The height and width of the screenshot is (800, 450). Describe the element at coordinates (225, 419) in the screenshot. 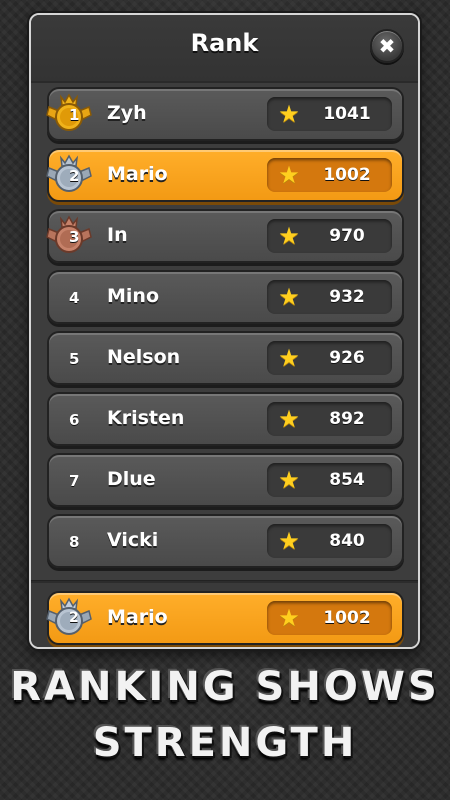

I see `rank-row: 6 Kristen ★ 892` at that location.